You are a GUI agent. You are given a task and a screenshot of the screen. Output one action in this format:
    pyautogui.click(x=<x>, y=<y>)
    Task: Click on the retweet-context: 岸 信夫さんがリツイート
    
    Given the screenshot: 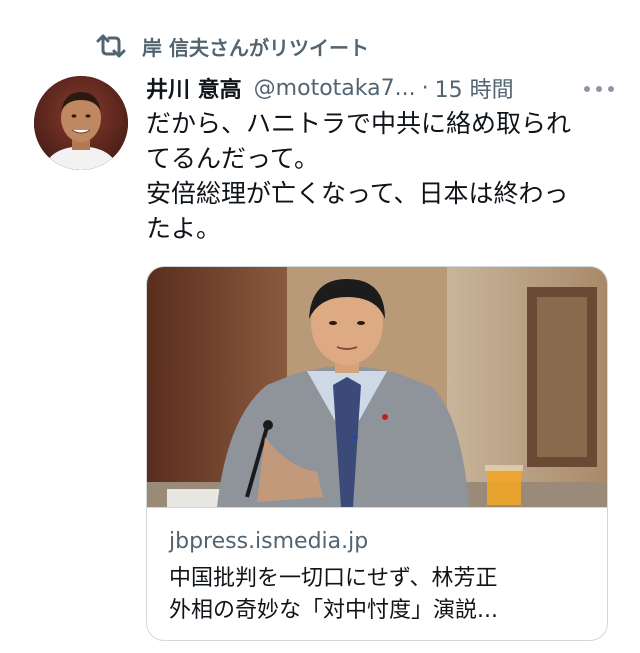 What is the action you would take?
    pyautogui.click(x=231, y=46)
    